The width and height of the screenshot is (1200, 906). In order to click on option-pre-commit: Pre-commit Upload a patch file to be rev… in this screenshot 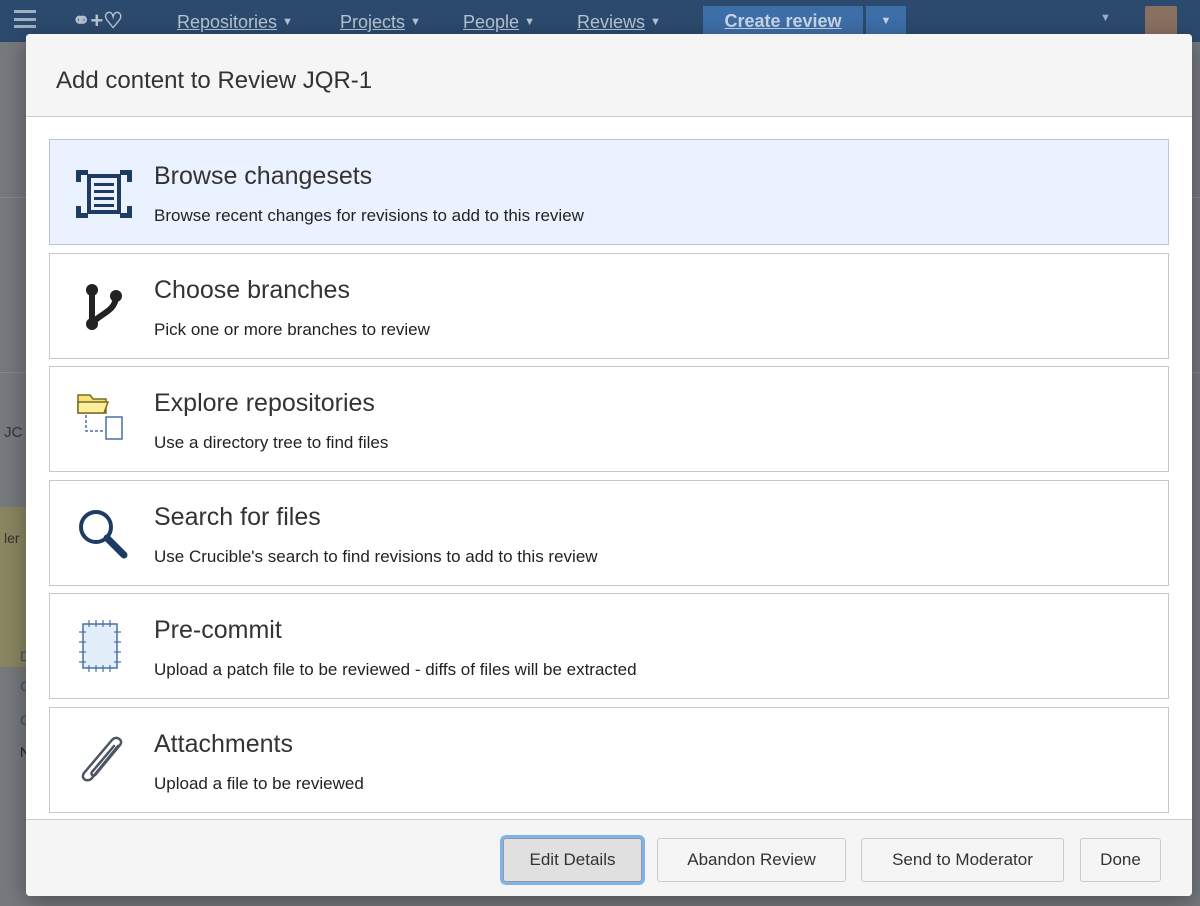, I will do `click(609, 646)`.